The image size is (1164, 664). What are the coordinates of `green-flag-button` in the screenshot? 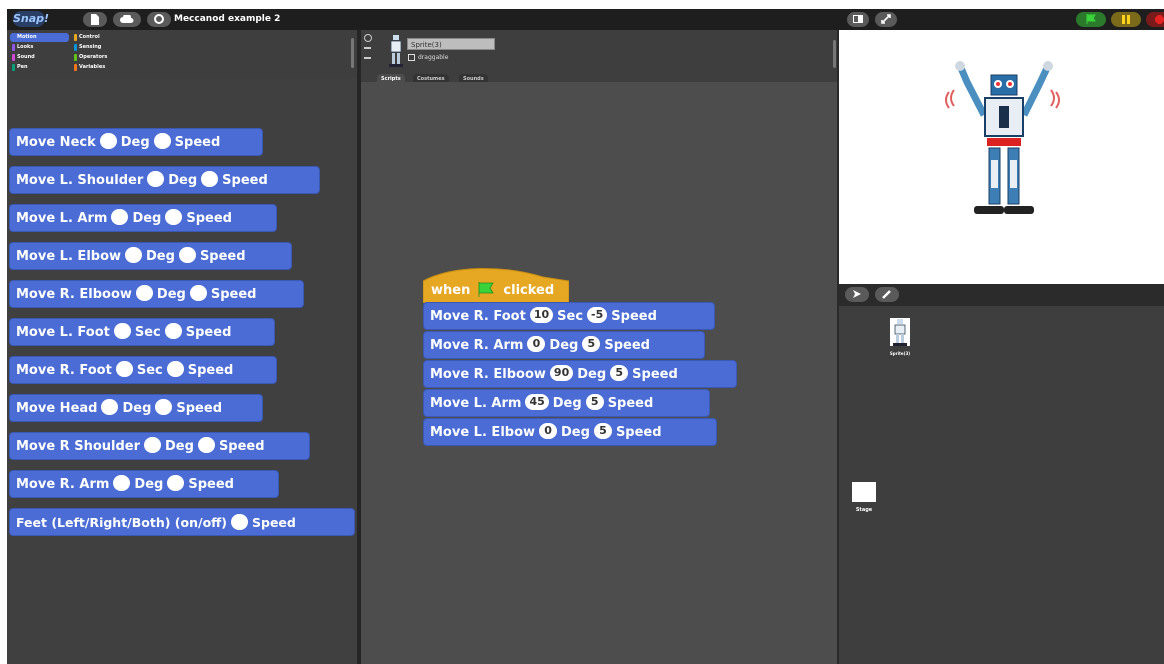 It's located at (1091, 19).